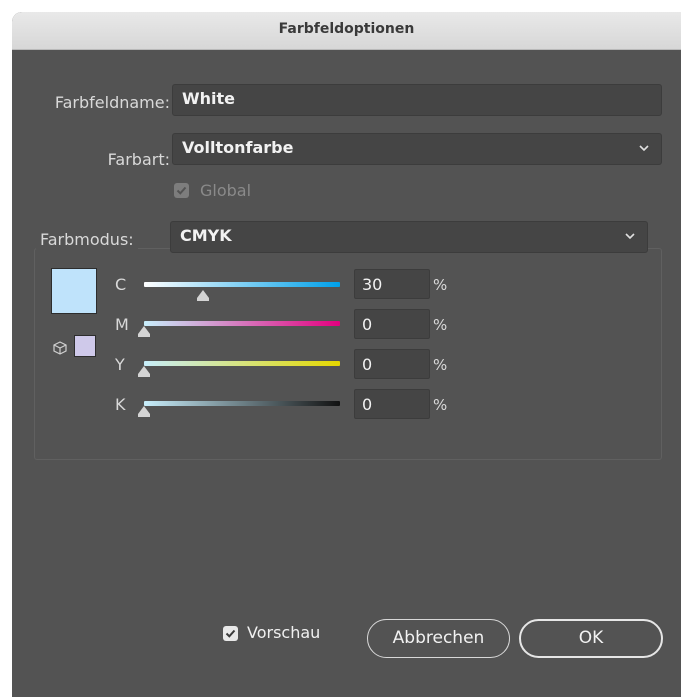 The image size is (681, 697). What do you see at coordinates (60, 348) in the screenshot?
I see `out-of-web-color-cube-icon` at bounding box center [60, 348].